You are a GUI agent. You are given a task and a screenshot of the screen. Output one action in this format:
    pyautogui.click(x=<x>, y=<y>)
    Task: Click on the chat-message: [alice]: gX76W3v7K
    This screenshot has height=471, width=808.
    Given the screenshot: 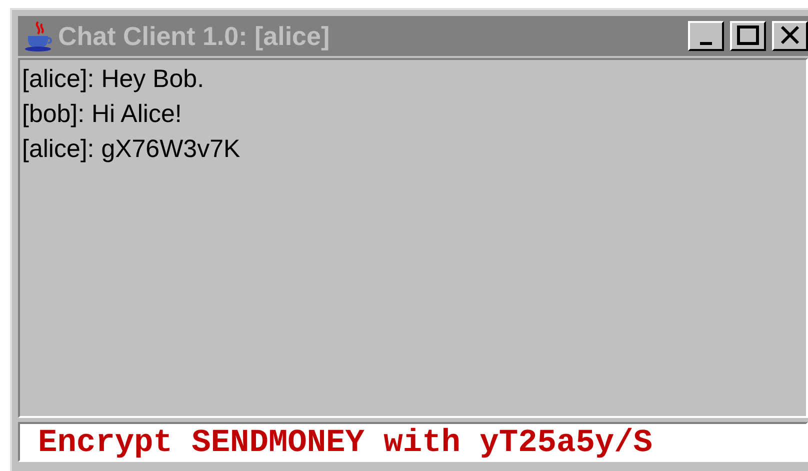 What is the action you would take?
    pyautogui.click(x=131, y=149)
    